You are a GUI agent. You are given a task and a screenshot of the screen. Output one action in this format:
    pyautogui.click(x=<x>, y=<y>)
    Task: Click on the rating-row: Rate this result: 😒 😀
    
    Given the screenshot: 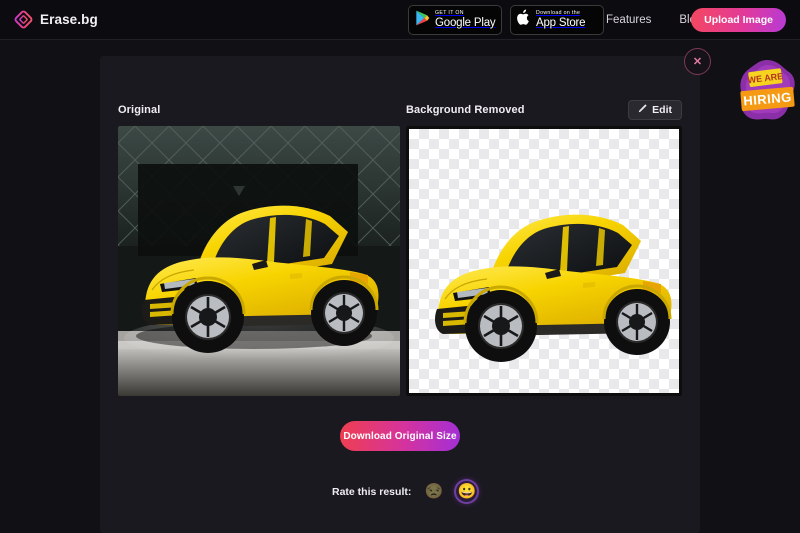 What is the action you would take?
    pyautogui.click(x=405, y=491)
    